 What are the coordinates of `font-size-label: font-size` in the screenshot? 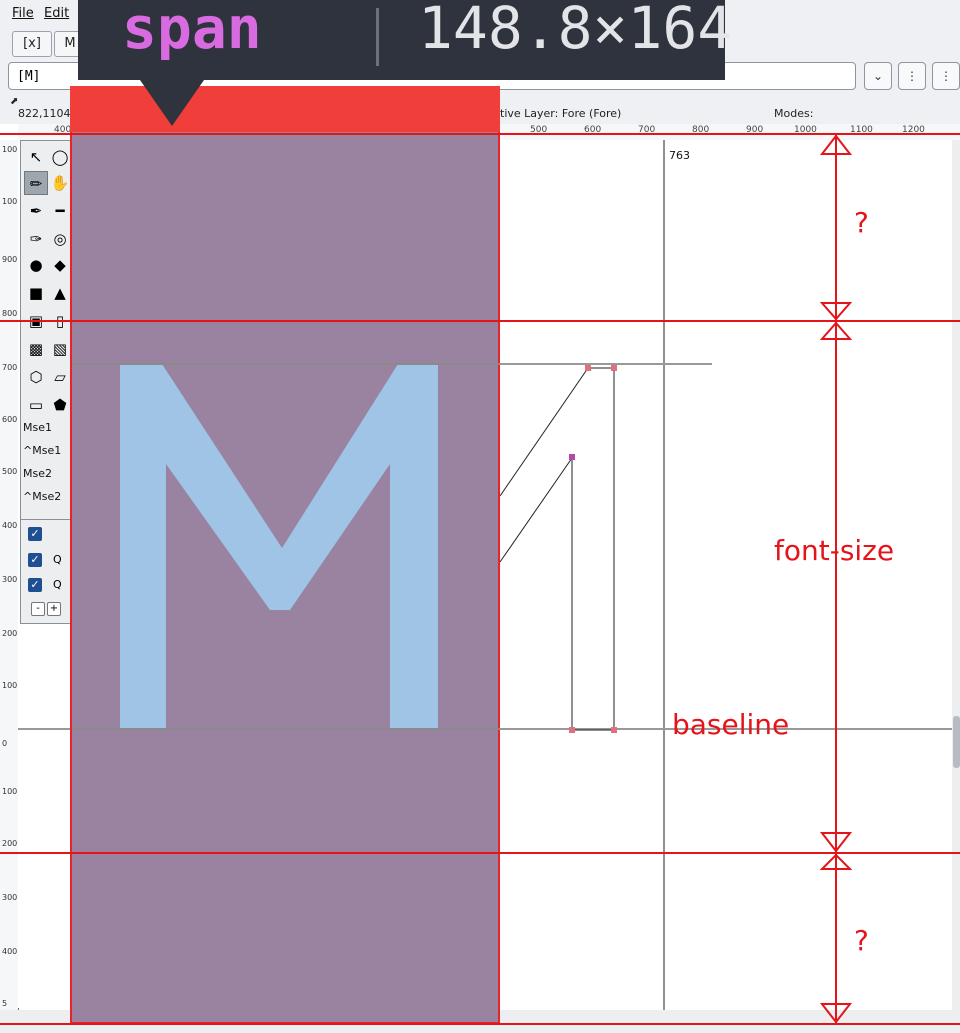 It's located at (834, 550).